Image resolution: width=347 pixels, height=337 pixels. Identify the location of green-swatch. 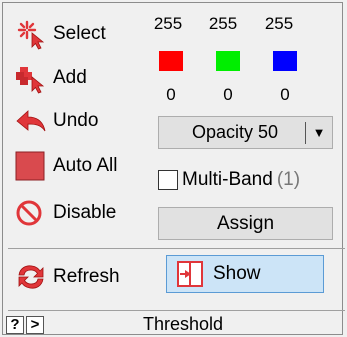
(228, 61).